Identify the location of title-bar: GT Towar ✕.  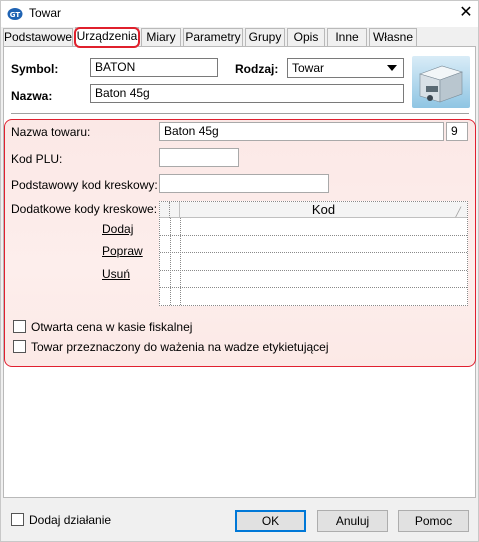
(239, 14).